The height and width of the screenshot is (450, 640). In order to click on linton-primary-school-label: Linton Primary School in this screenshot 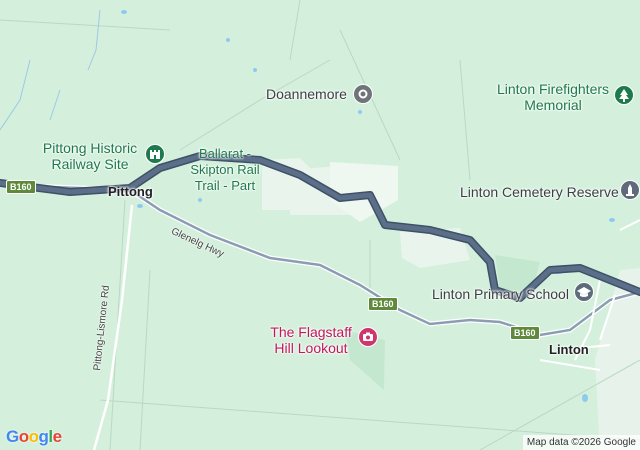, I will do `click(500, 294)`.